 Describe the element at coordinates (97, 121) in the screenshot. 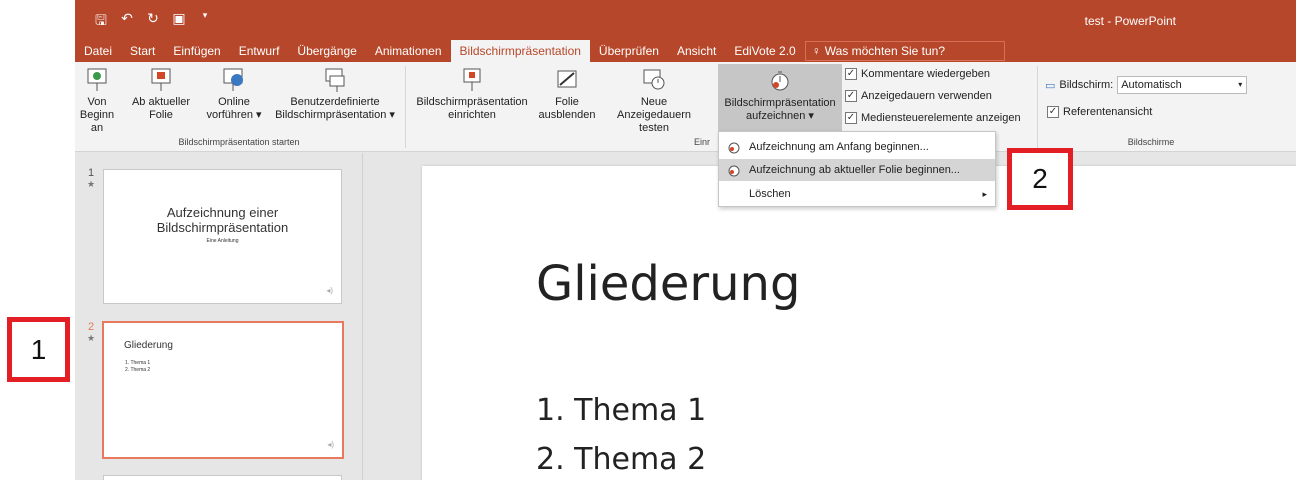

I see `from-beginning-label-2: Beginn an` at that location.